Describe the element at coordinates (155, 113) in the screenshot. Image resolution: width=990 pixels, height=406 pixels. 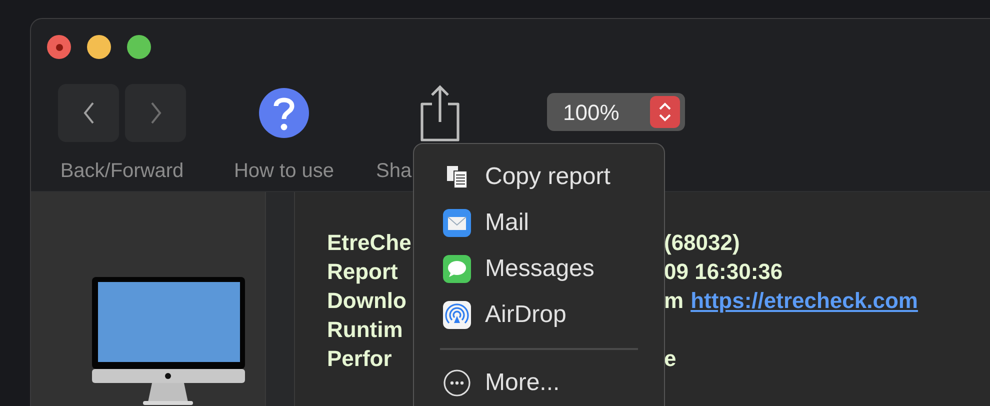
I see `chevron-right-icon` at that location.